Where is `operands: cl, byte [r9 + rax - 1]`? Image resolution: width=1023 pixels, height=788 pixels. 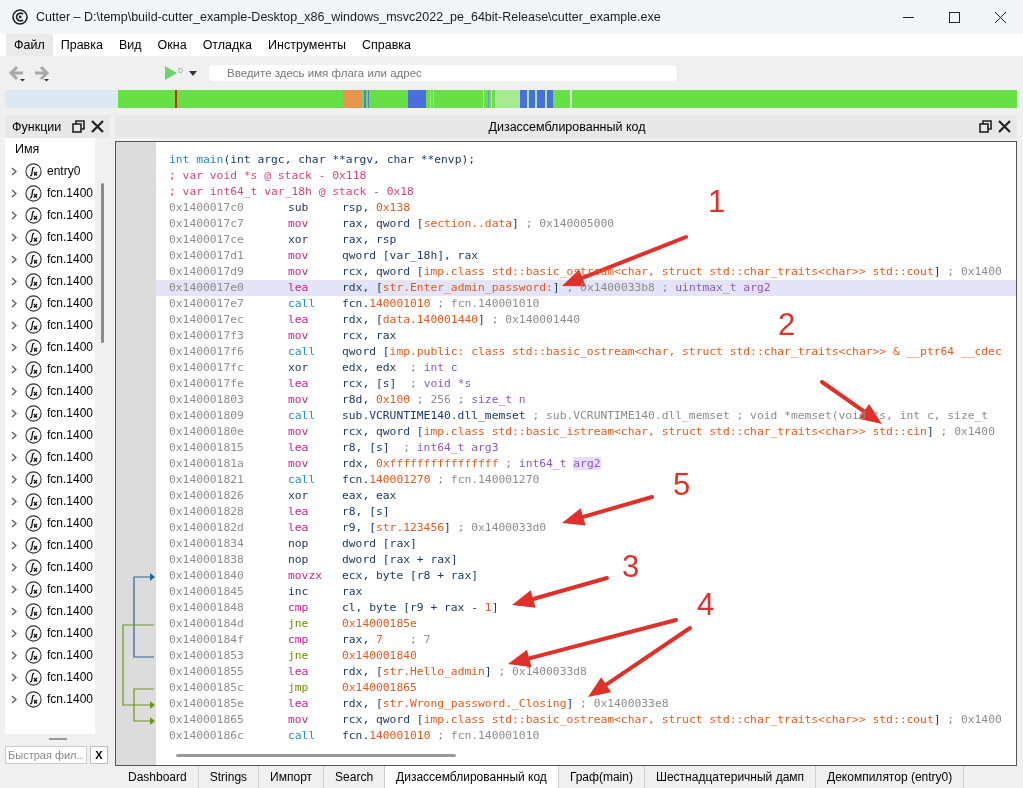 operands: cl, byte [r9 + rax - 1] is located at coordinates (420, 608).